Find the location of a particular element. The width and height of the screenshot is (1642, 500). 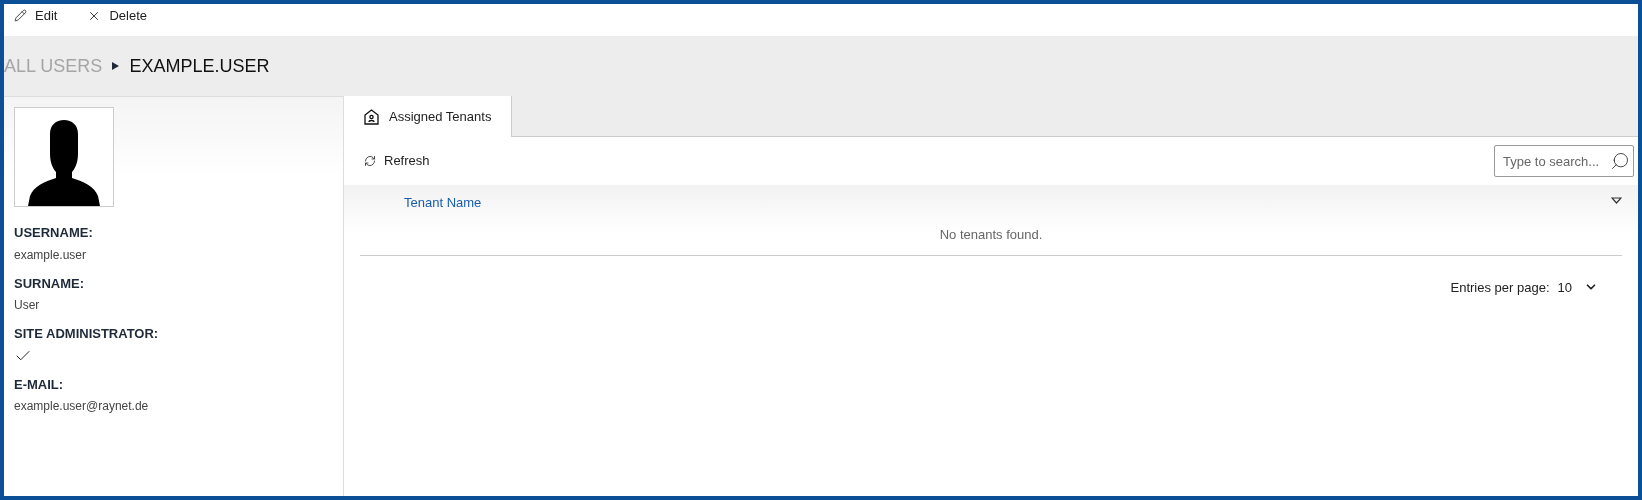

field-label: E-MAIL: is located at coordinates (39, 384).